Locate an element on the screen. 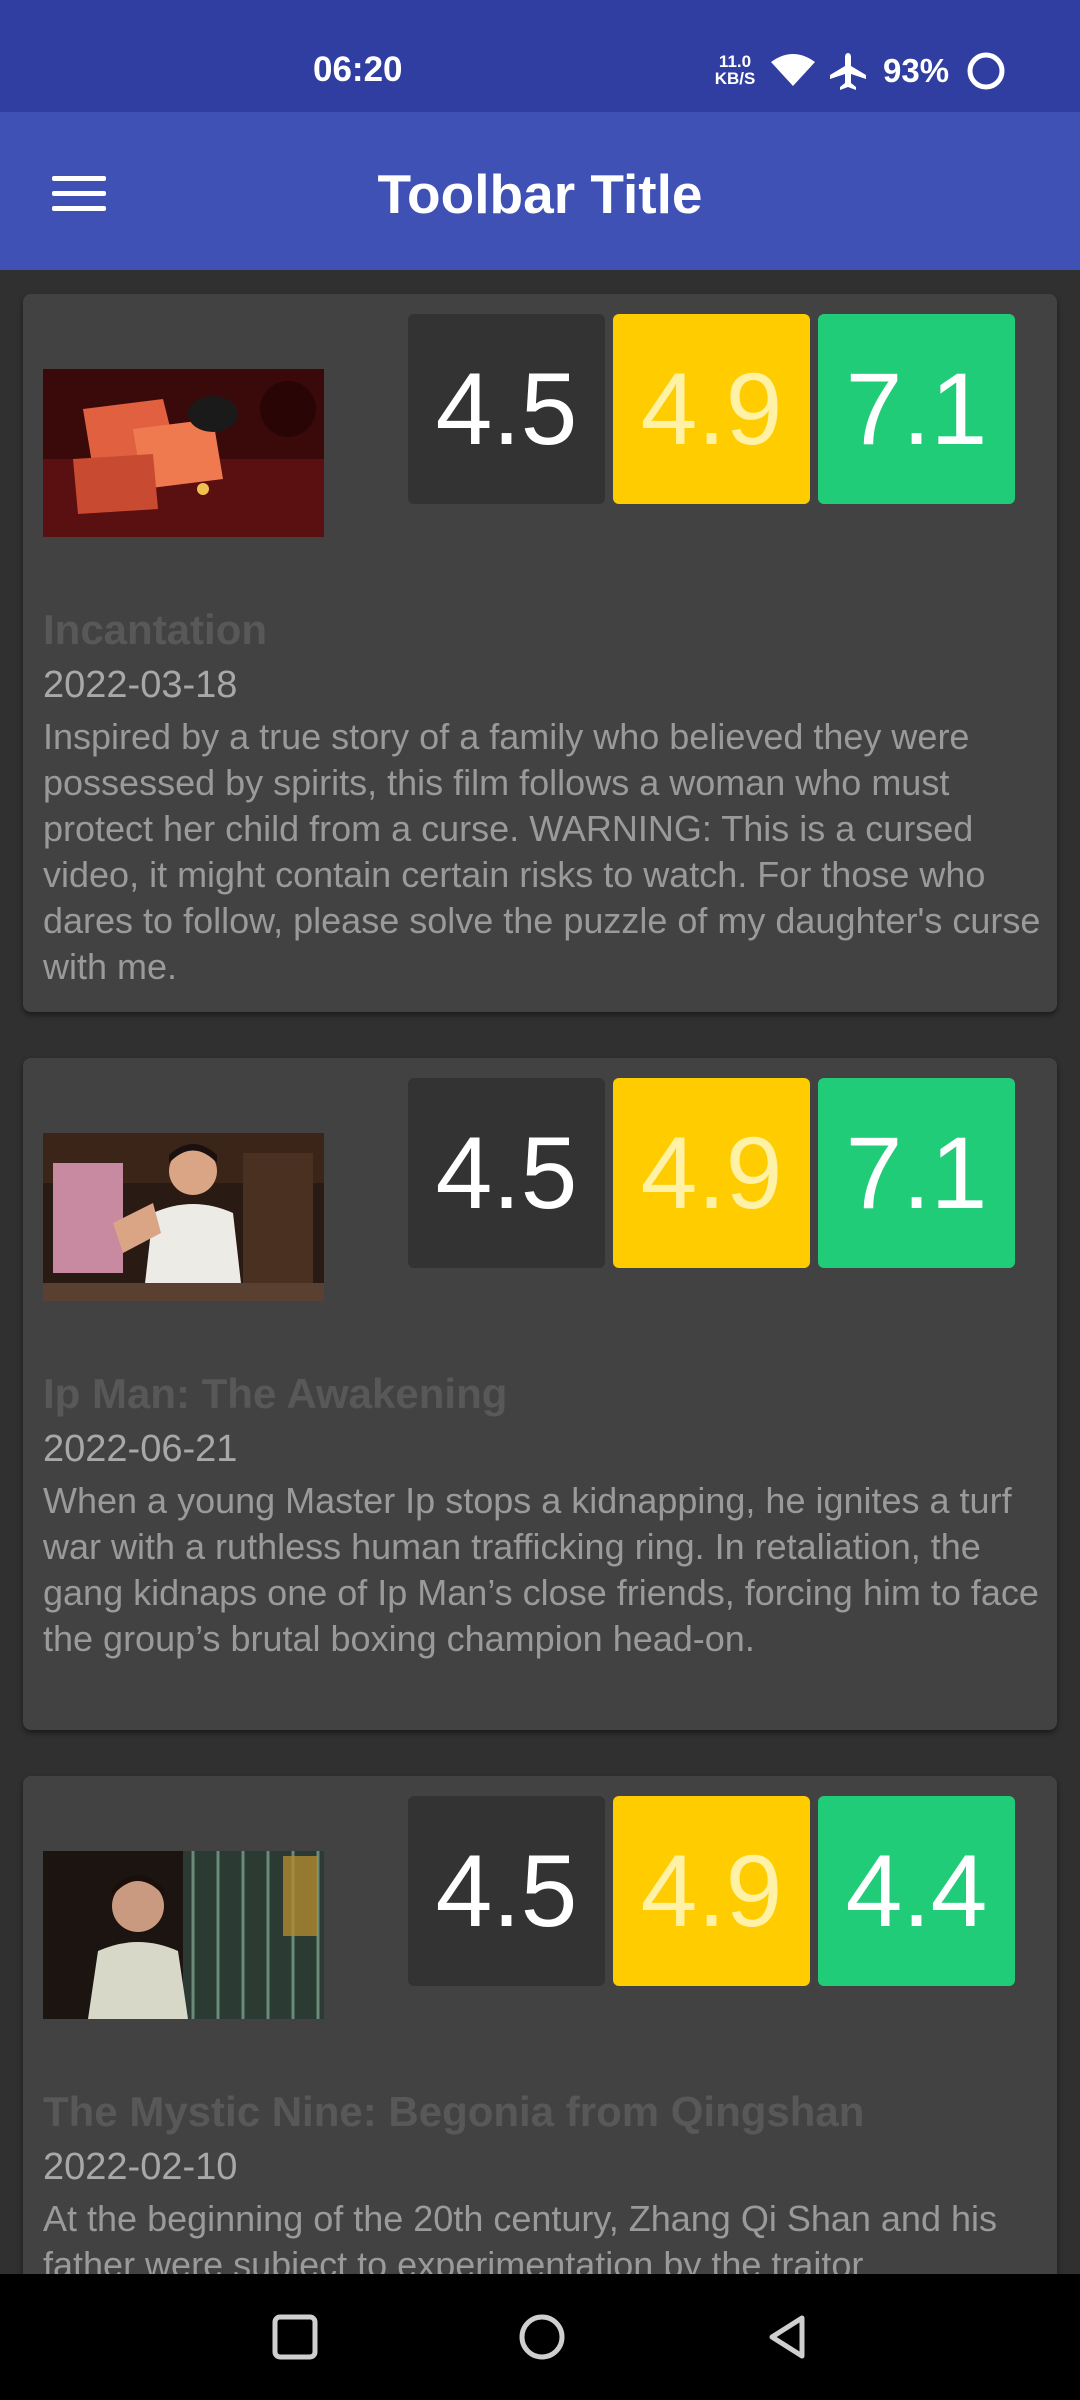 Image resolution: width=1080 pixels, height=2400 pixels. battery-ring-icon is located at coordinates (986, 71).